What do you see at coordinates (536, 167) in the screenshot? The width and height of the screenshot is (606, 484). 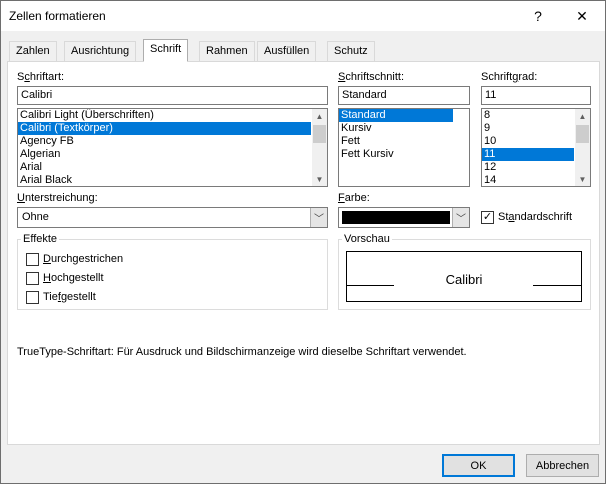 I see `size-list-item: 12` at bounding box center [536, 167].